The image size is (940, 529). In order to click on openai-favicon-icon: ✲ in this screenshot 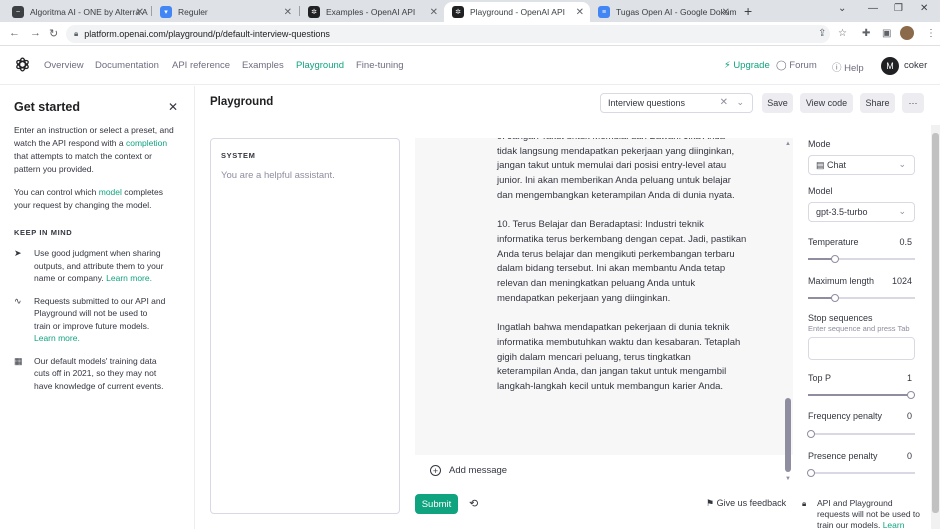, I will do `click(314, 12)`.